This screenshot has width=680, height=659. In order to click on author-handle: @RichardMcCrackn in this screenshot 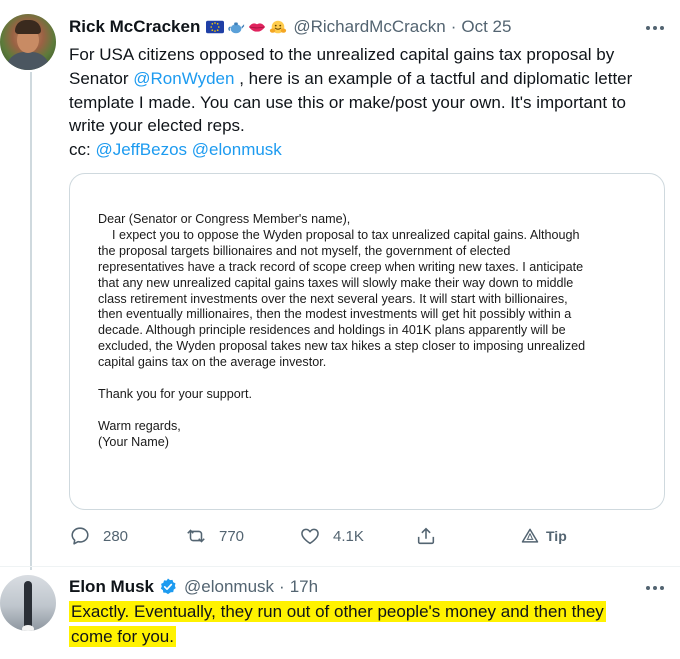, I will do `click(369, 27)`.